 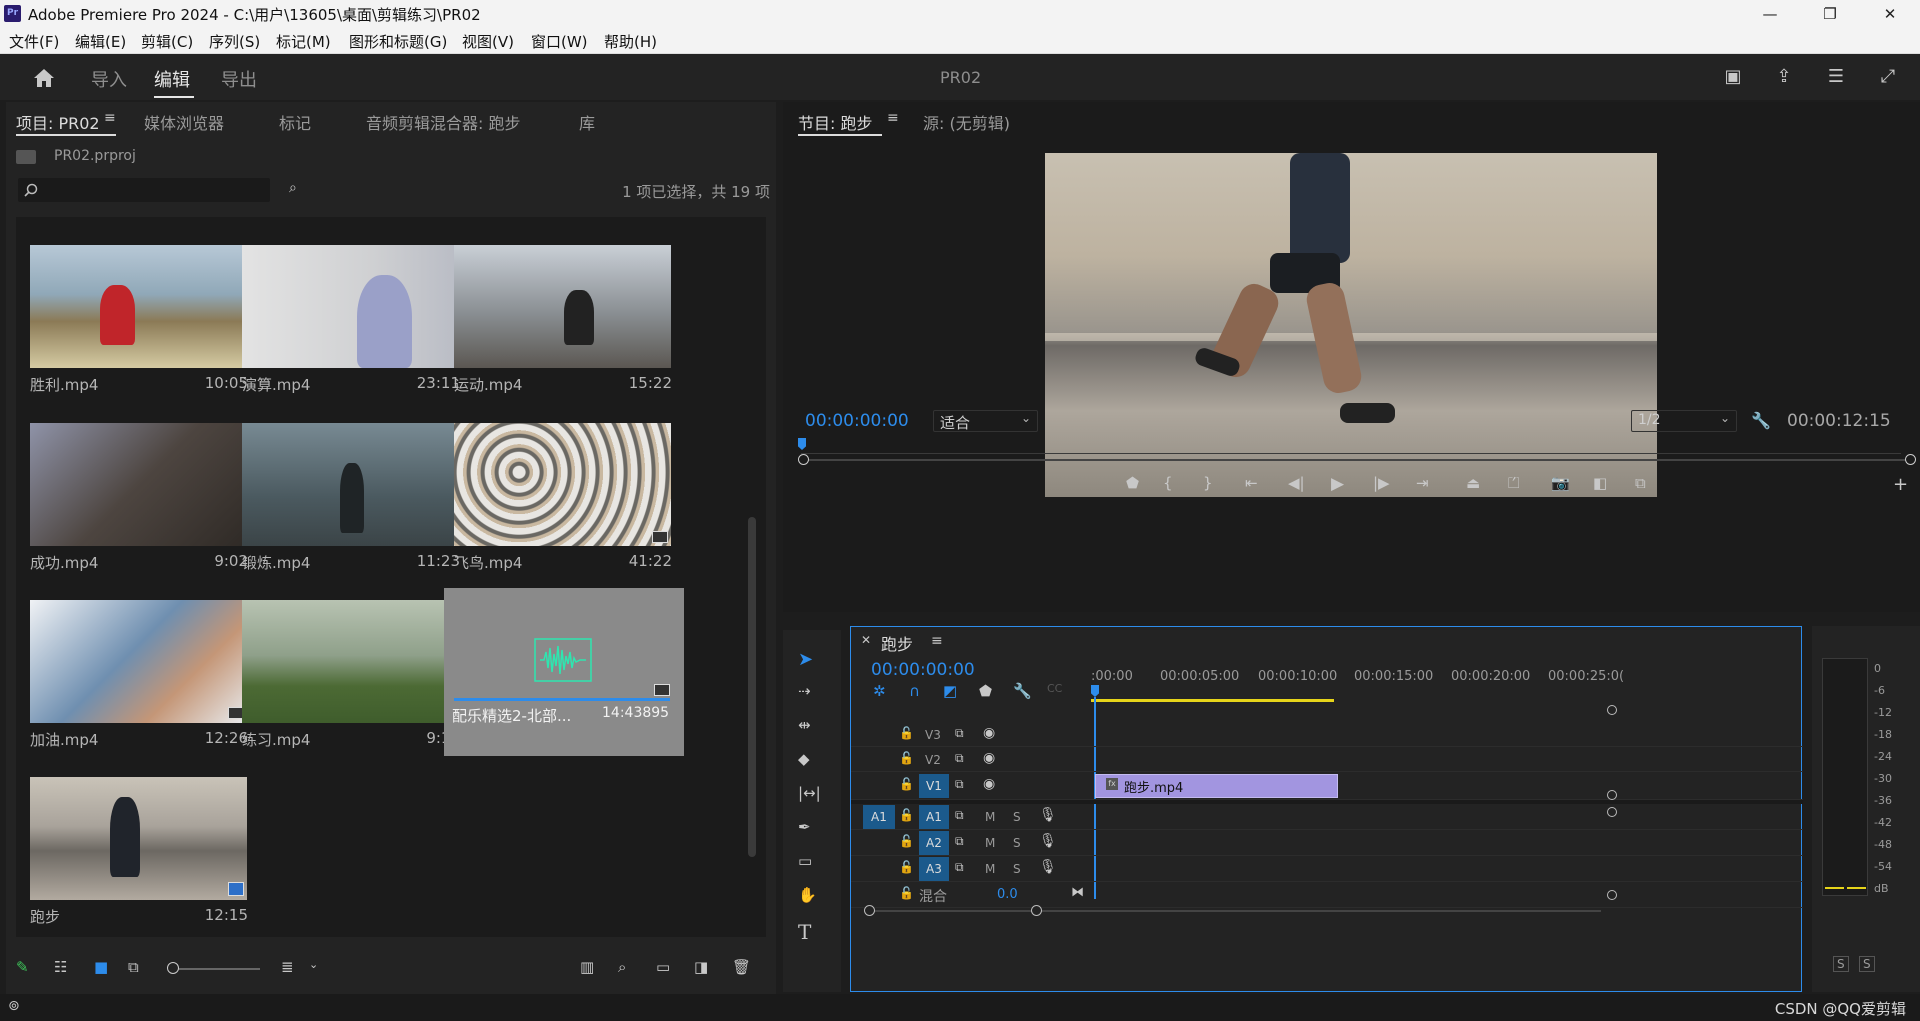 I want to click on camera-icon: 📷, so click(x=1560, y=483).